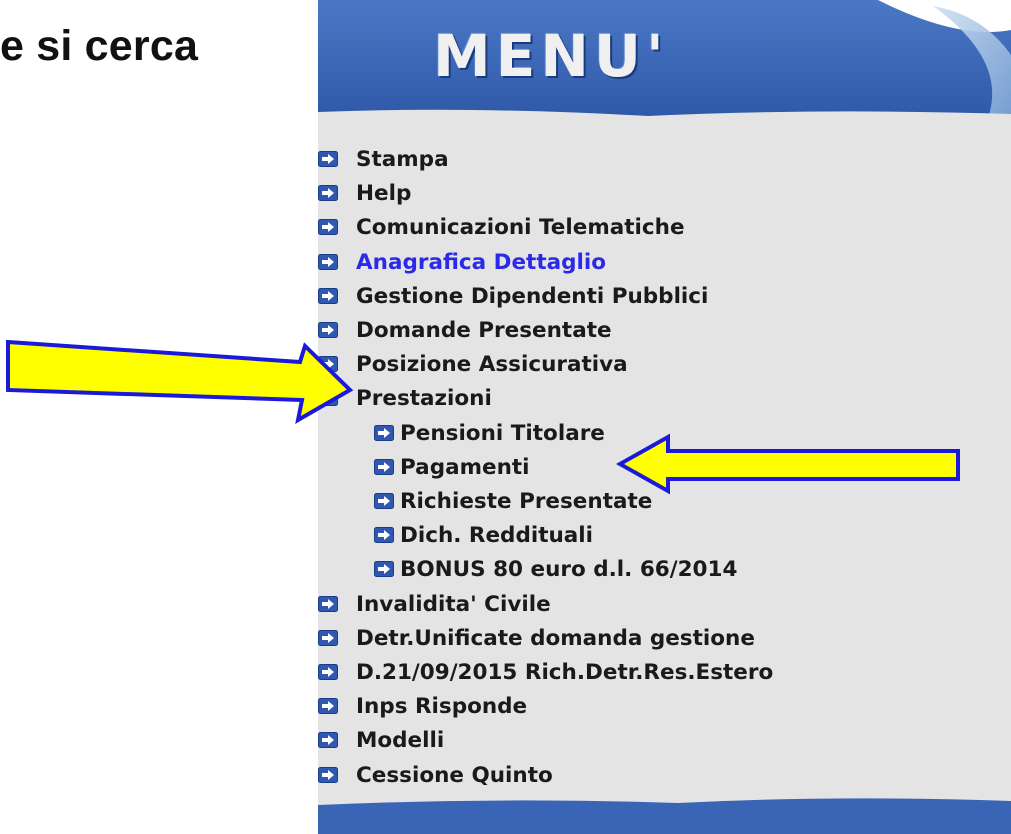 Image resolution: width=1011 pixels, height=834 pixels. I want to click on menu-item-help: Help, so click(364, 193).